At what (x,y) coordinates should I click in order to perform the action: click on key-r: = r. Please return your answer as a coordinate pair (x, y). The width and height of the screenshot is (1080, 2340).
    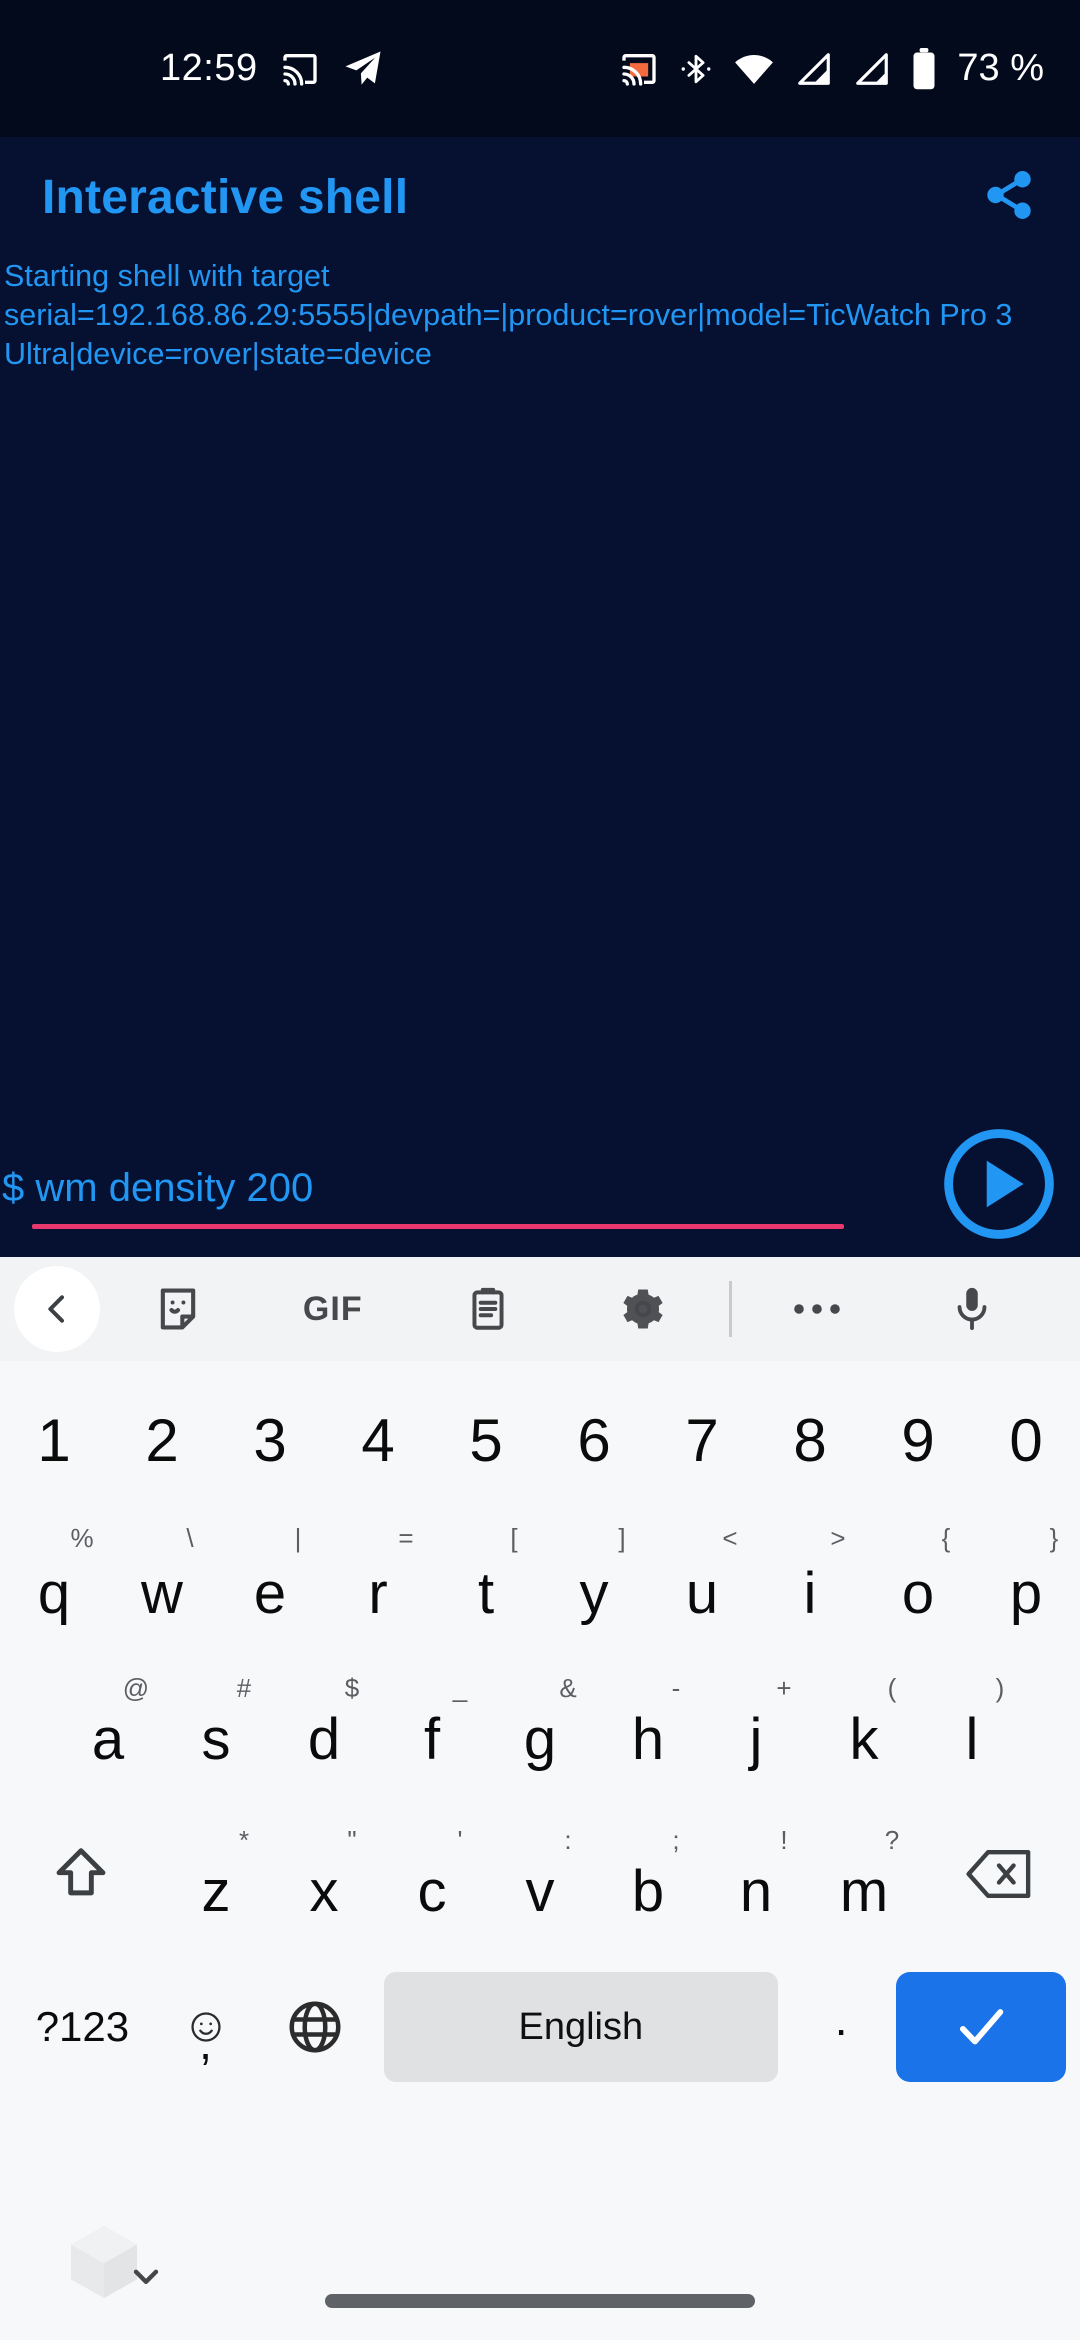
    Looking at the image, I should click on (378, 1576).